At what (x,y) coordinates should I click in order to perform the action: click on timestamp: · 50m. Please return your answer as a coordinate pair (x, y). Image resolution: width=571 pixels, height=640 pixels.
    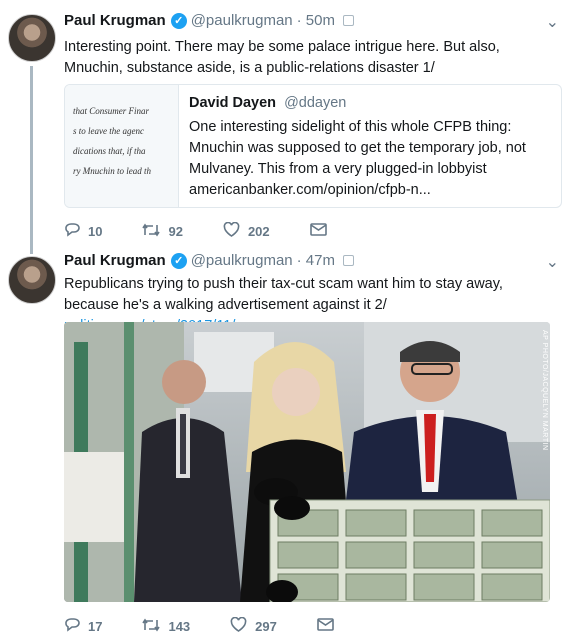
    Looking at the image, I should click on (316, 20).